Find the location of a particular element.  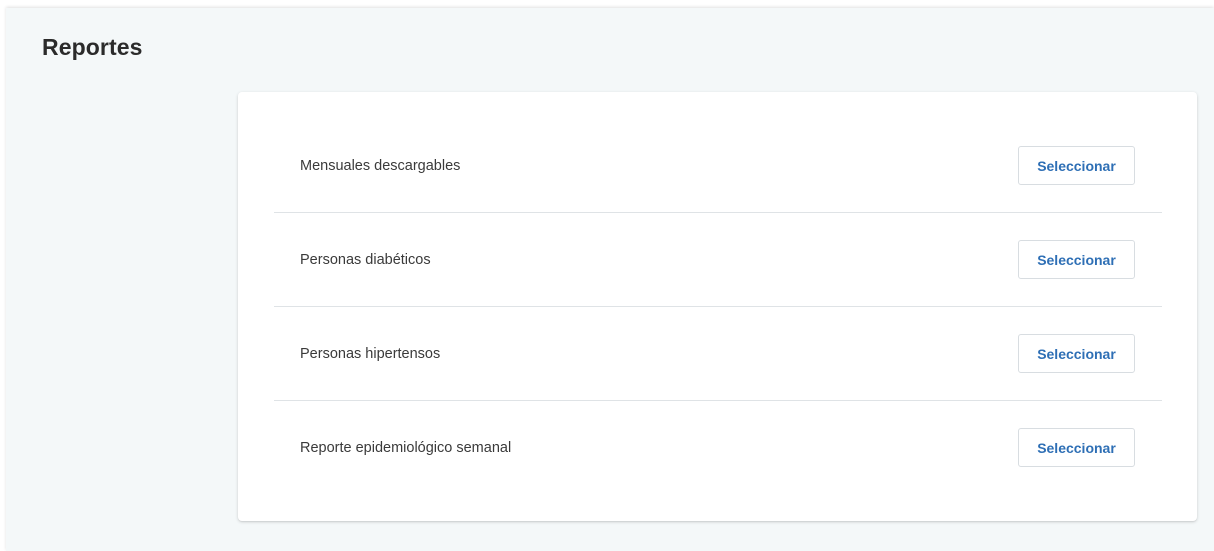

report-row-hipertensos: Personas hipertensos Seleccionar is located at coordinates (718, 354).